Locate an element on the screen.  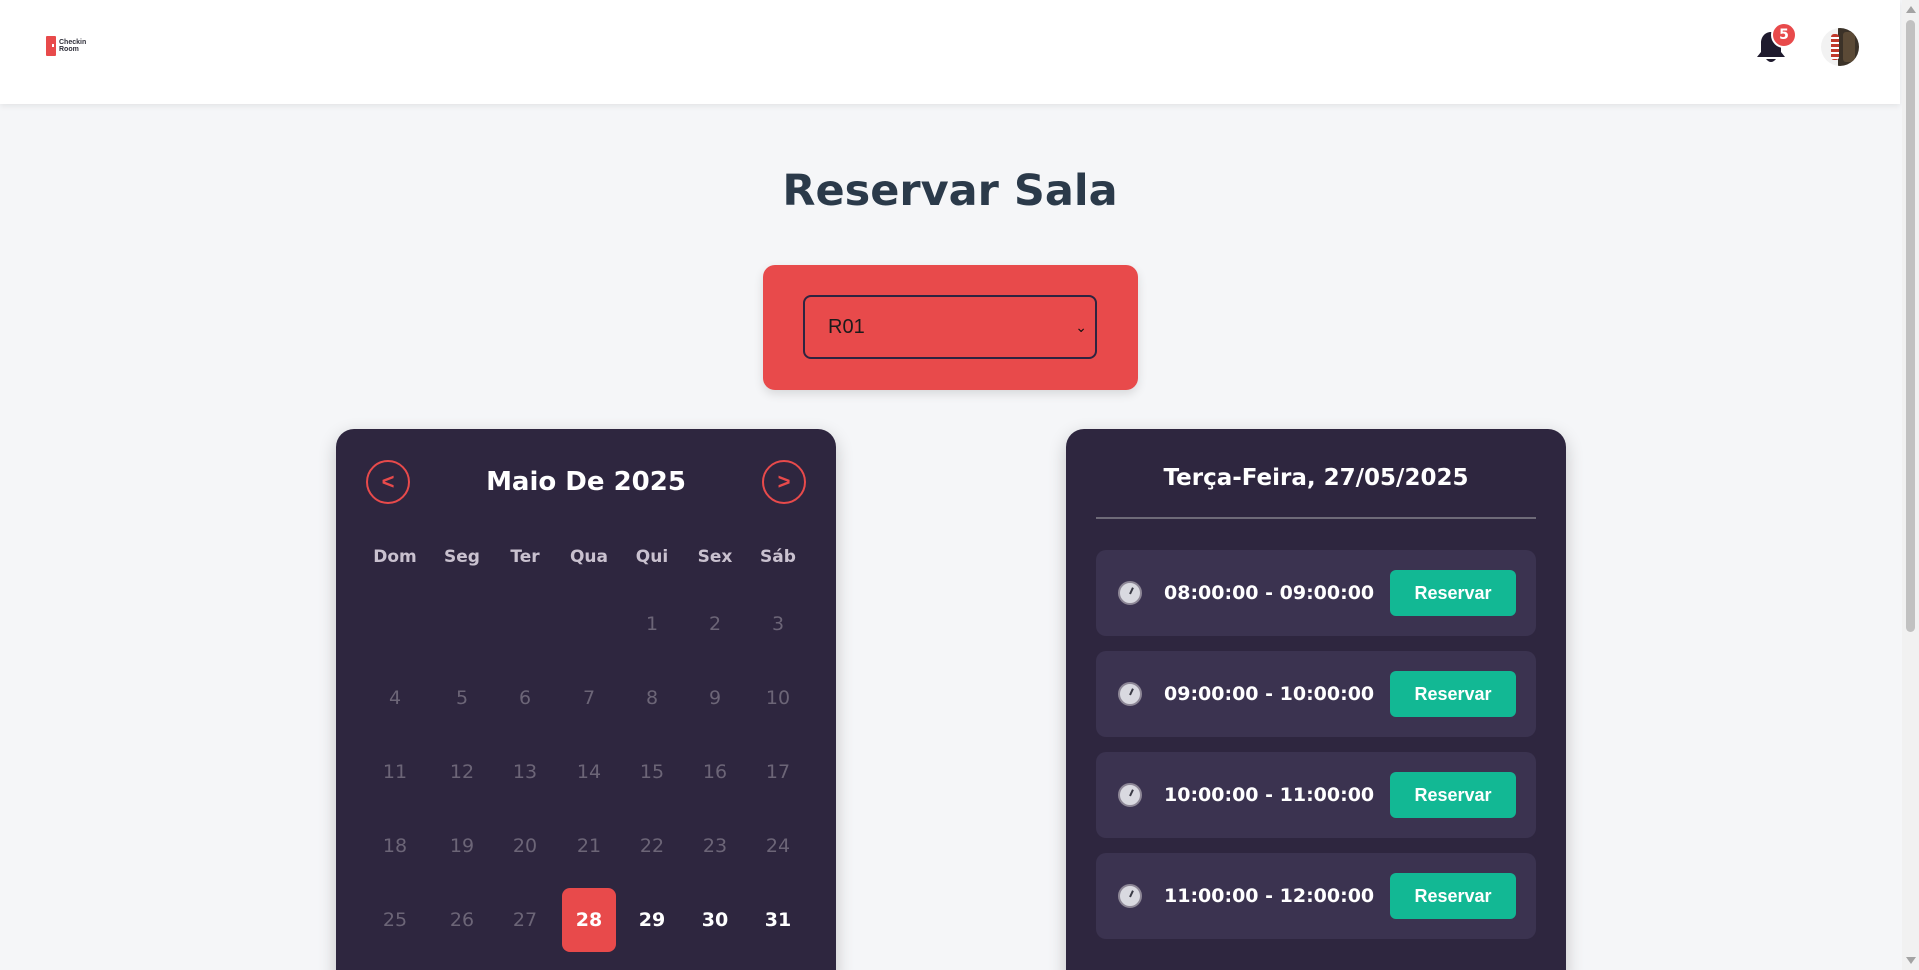
slot-time: 11:00:00 - 12:00:00 is located at coordinates (1269, 896).